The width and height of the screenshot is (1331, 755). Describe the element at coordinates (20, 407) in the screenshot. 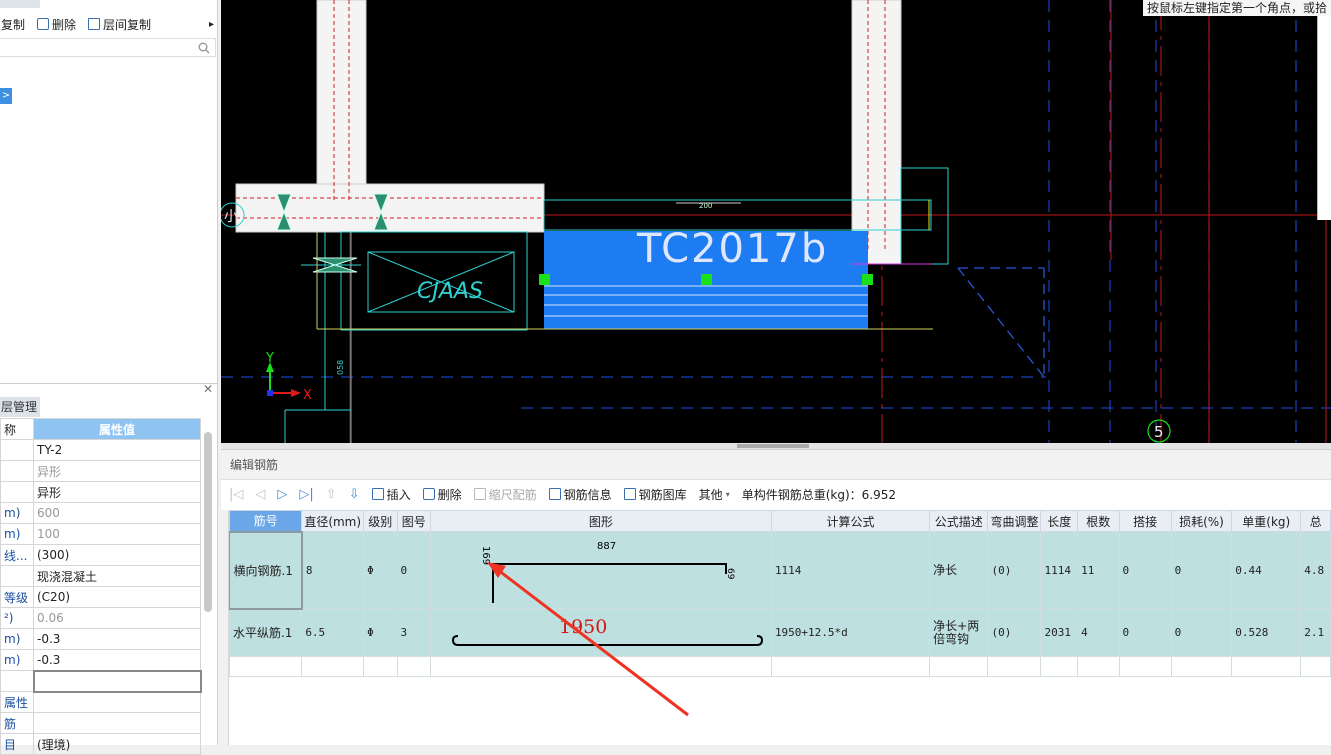

I see `layer-manage-tab: 层管理` at that location.